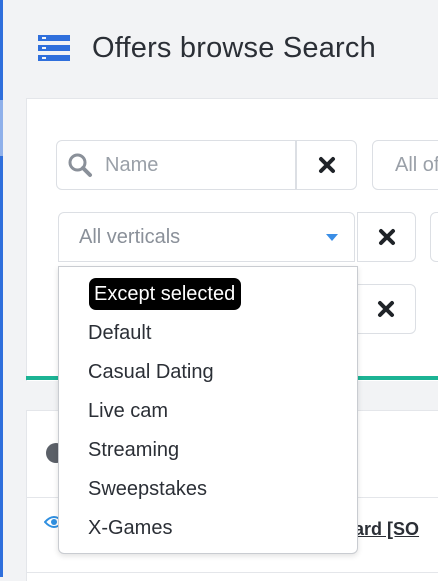  Describe the element at coordinates (1, 128) in the screenshot. I see `left-nav-active-marker` at that location.